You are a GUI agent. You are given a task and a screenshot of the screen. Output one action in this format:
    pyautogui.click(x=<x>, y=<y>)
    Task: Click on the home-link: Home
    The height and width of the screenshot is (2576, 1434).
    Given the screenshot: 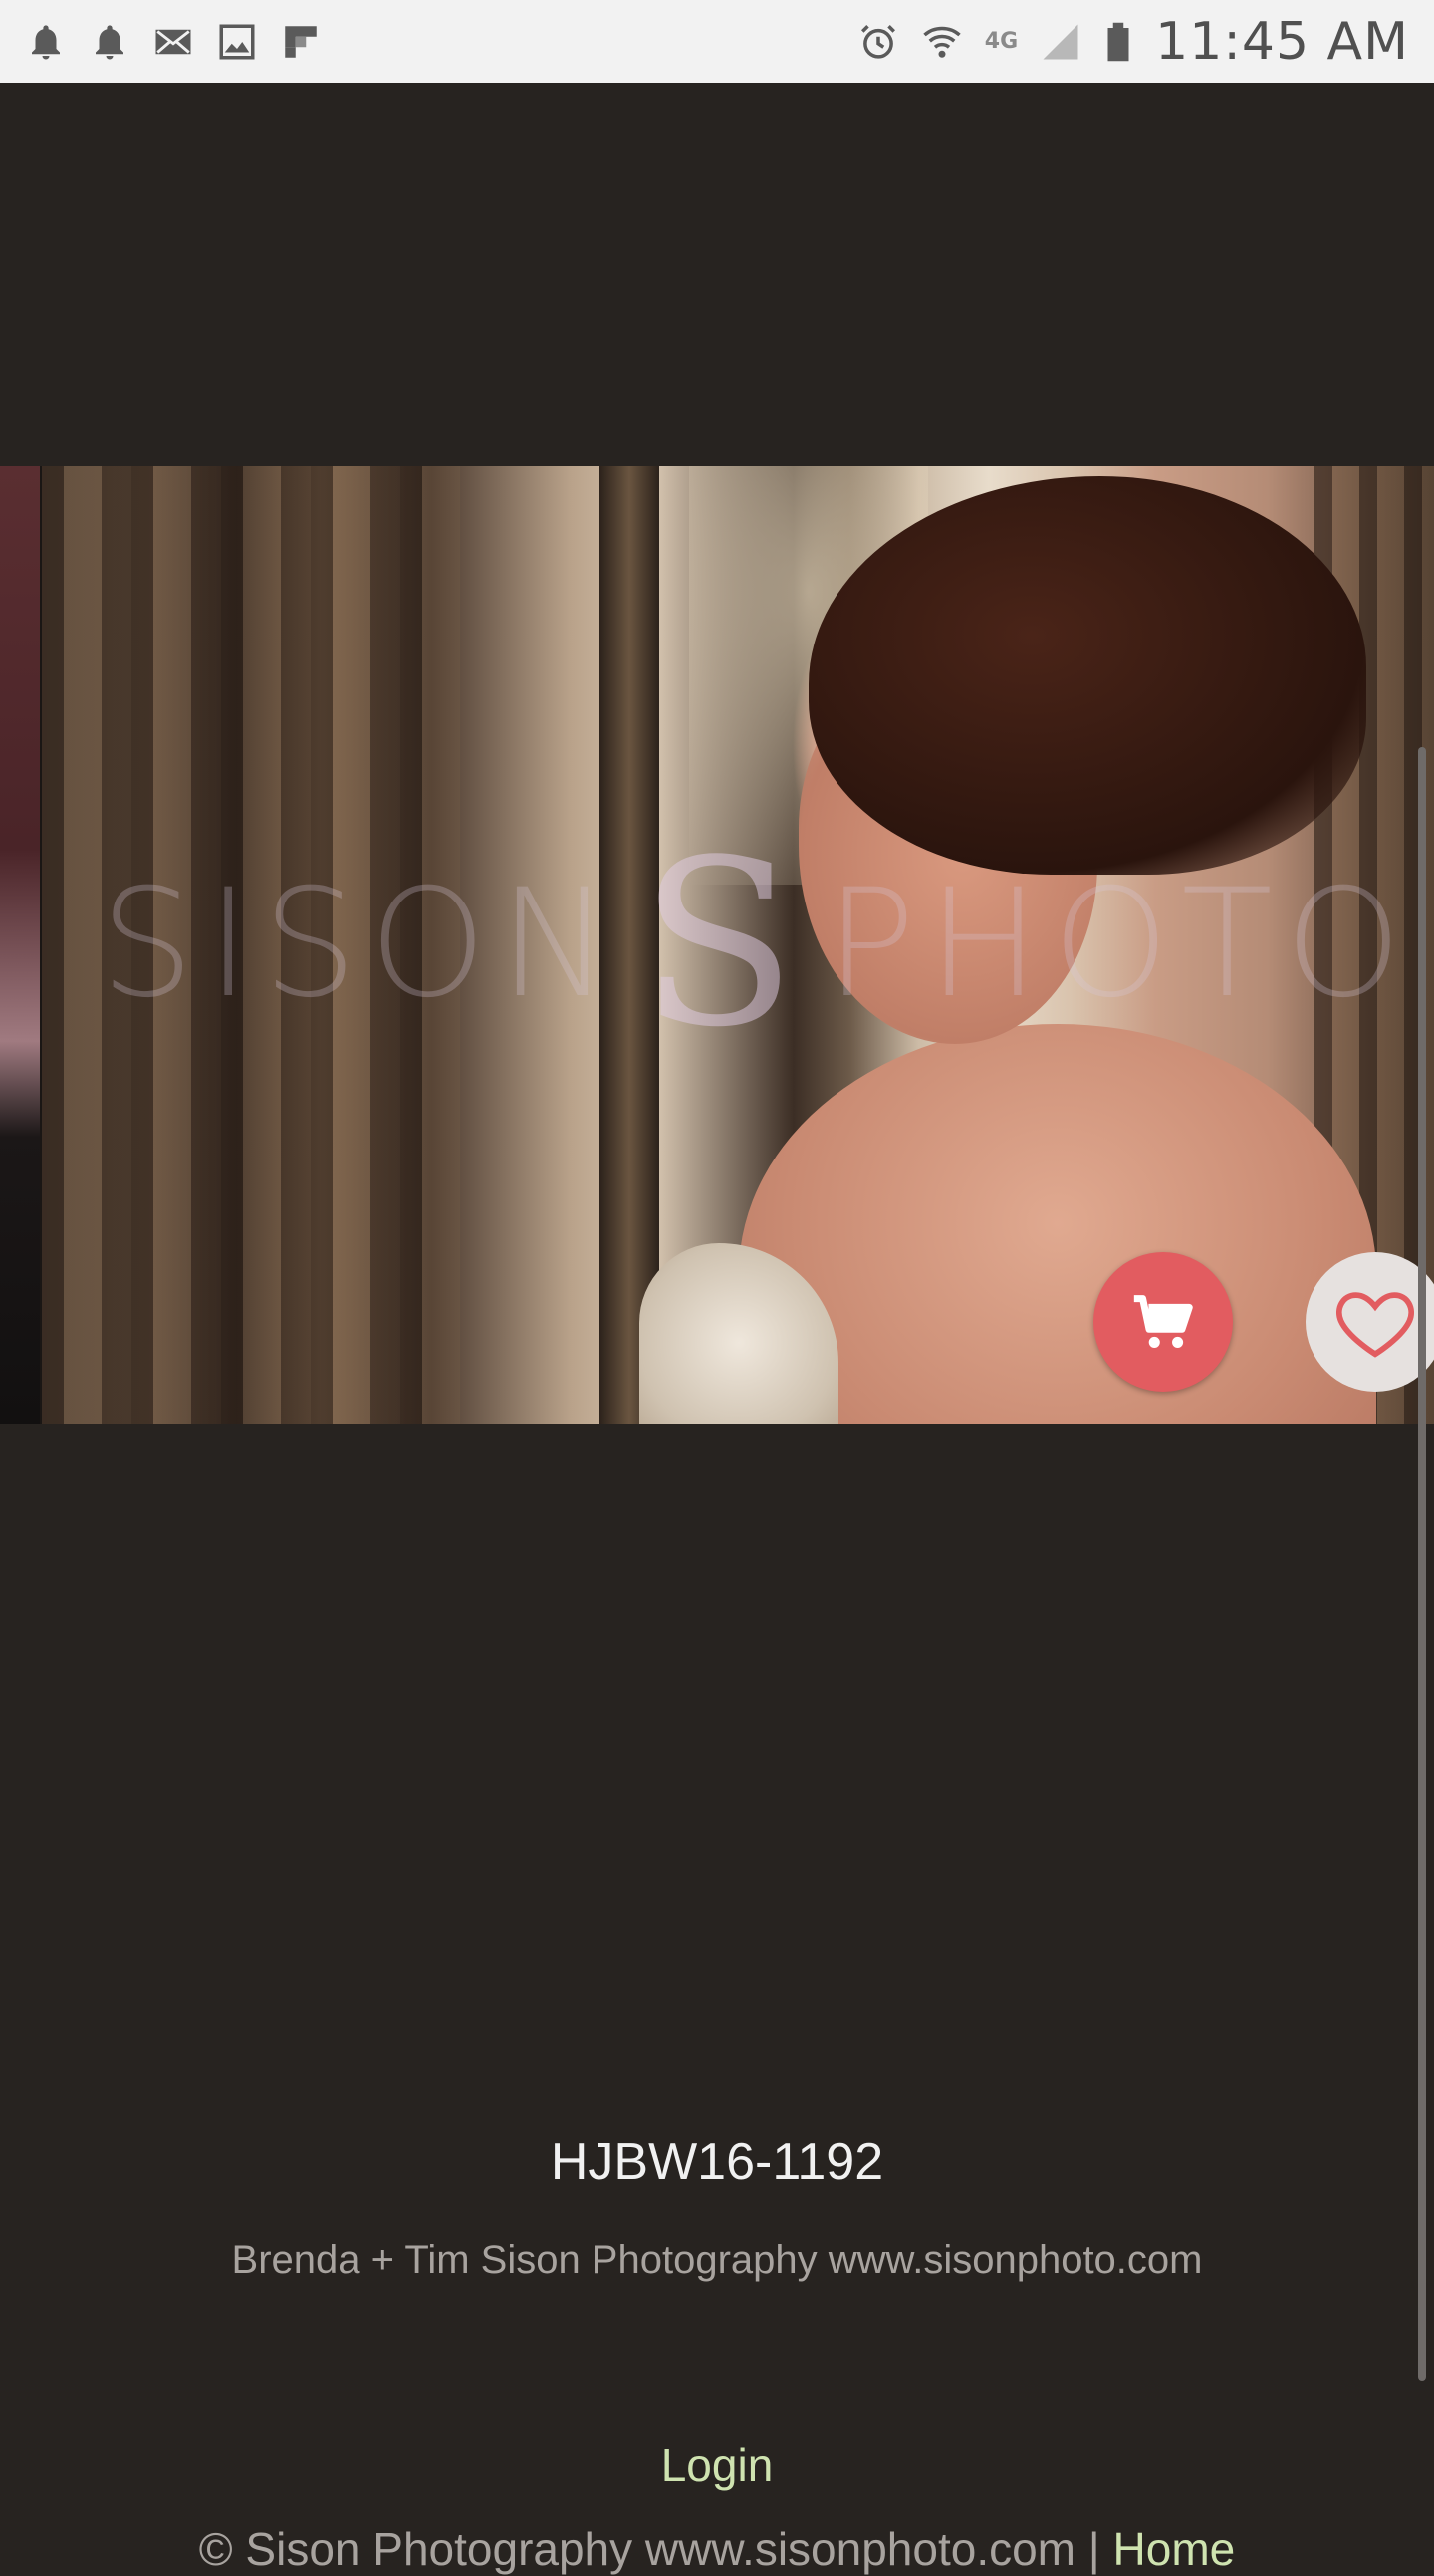 What is the action you would take?
    pyautogui.click(x=1174, y=2549)
    